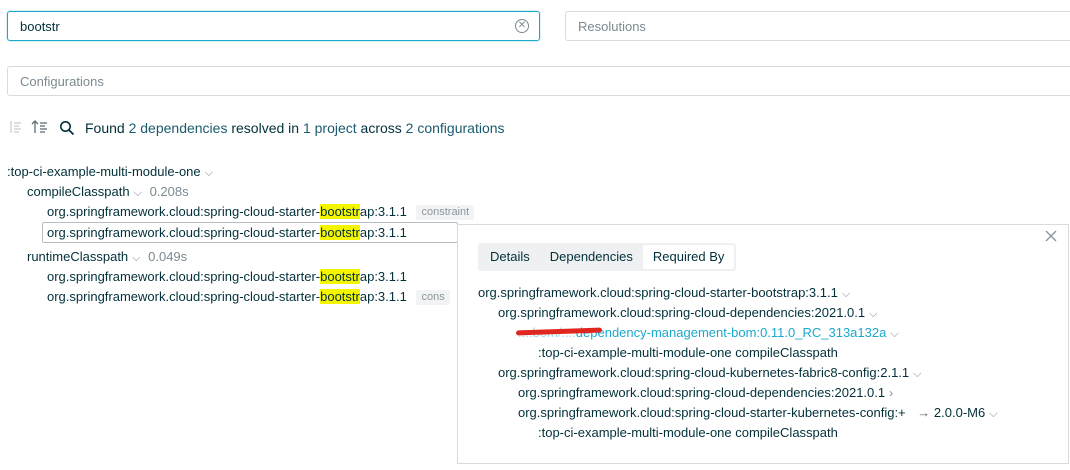 Image resolution: width=1070 pixels, height=470 pixels. I want to click on arrow-icon: →, so click(924, 412).